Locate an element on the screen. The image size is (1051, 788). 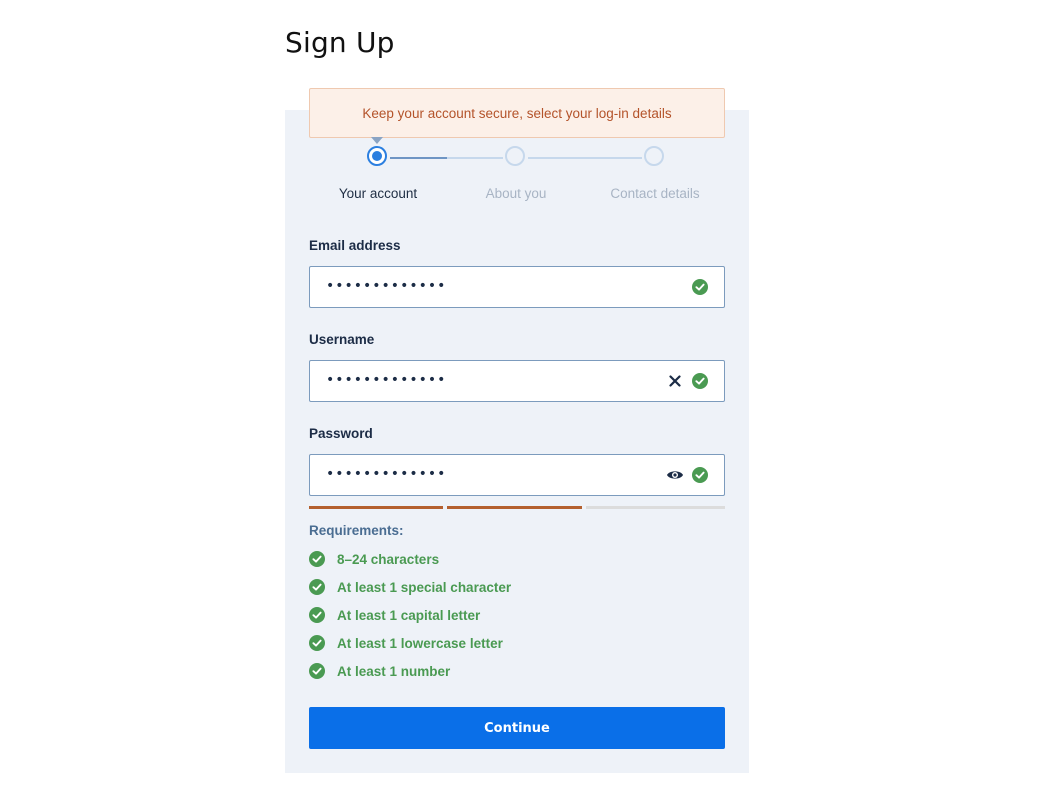
step-circle-about-you is located at coordinates (515, 156).